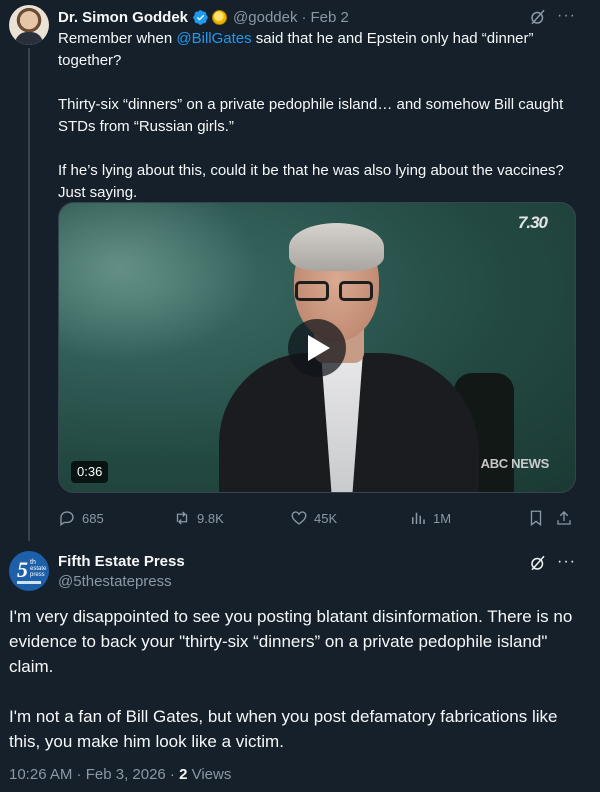  I want to click on avatar-line-2: press, so click(37, 575).